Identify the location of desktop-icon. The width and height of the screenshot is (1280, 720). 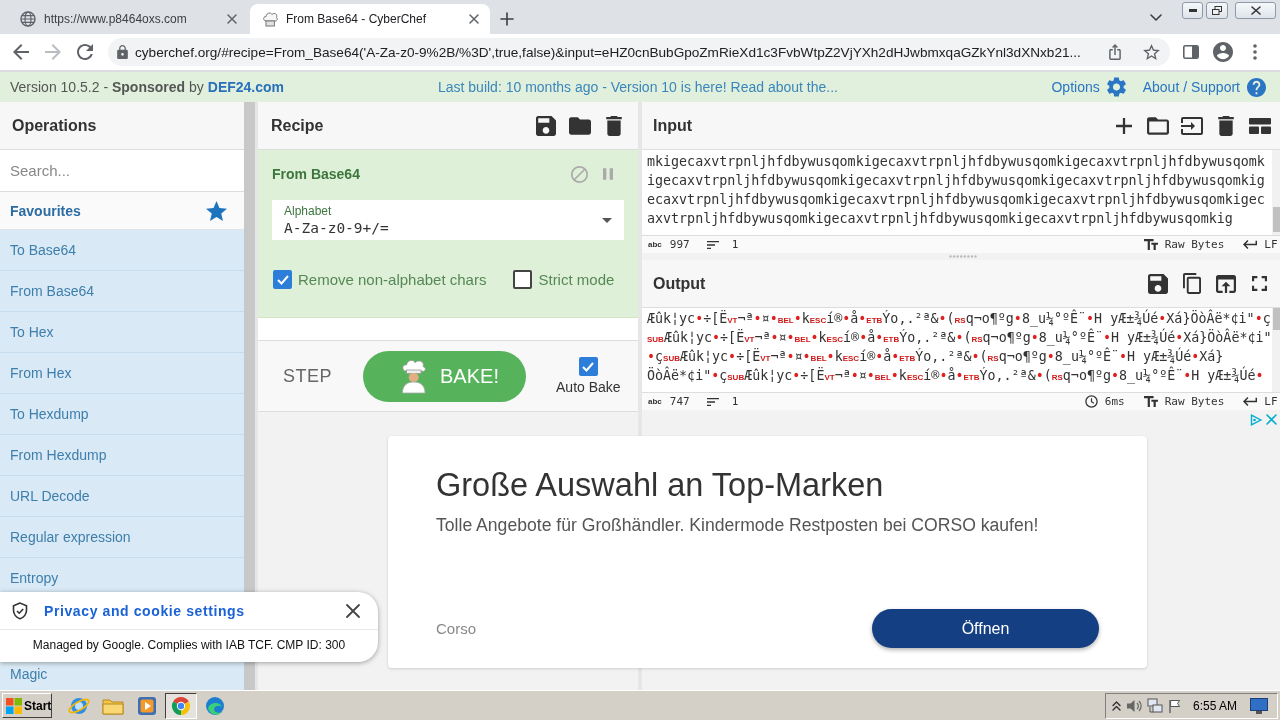
(1259, 705).